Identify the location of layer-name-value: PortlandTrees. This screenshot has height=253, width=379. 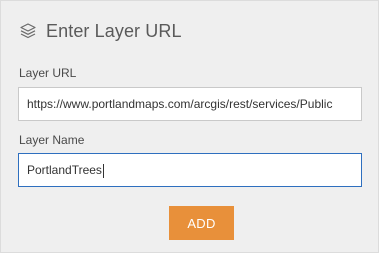
(64, 170).